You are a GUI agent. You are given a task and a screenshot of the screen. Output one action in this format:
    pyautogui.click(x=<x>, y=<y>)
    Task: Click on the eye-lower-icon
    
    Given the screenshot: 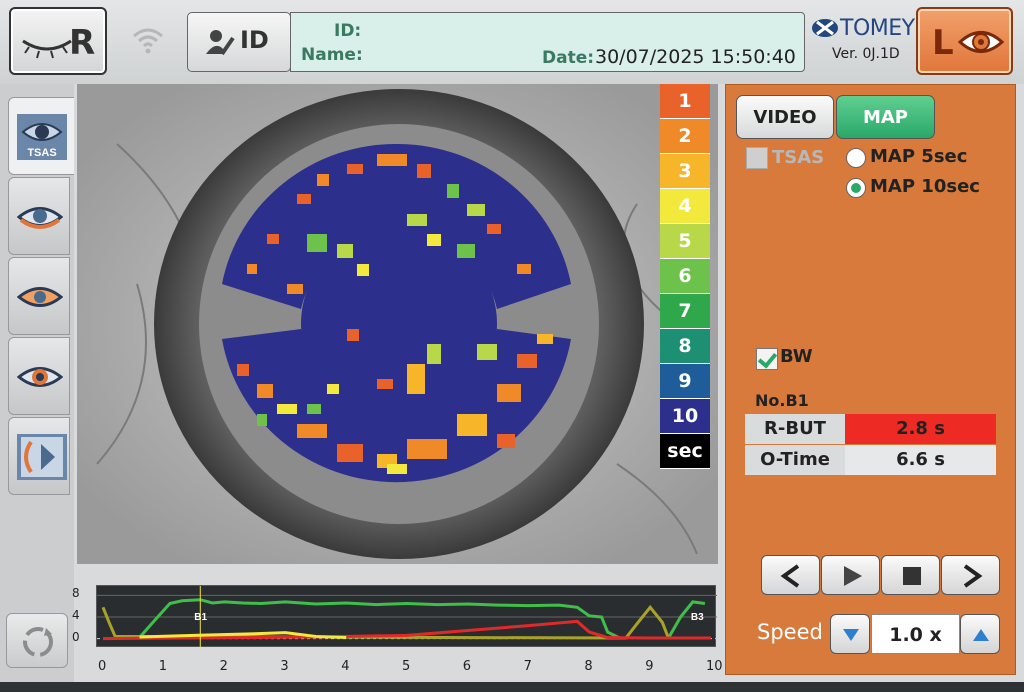 What is the action you would take?
    pyautogui.click(x=40, y=297)
    